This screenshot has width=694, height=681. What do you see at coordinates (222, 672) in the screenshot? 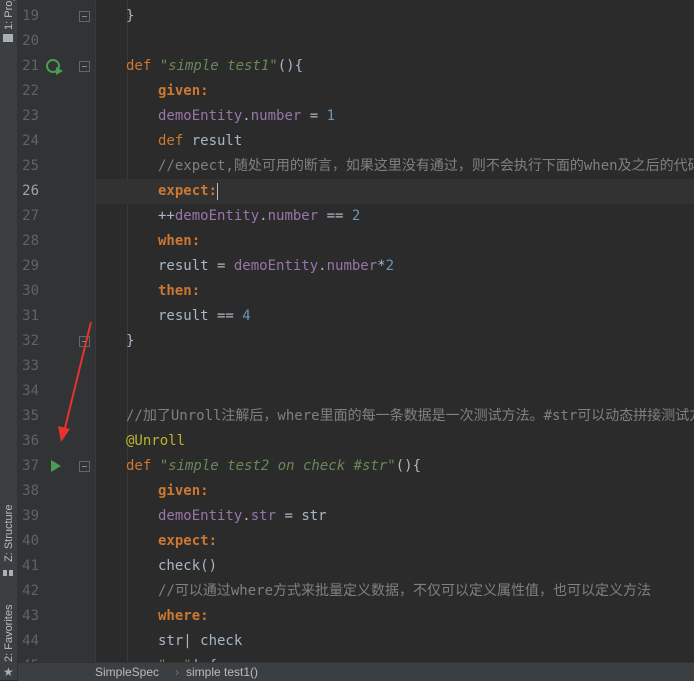
I see `breadcrumb-item-method: simple test1()` at bounding box center [222, 672].